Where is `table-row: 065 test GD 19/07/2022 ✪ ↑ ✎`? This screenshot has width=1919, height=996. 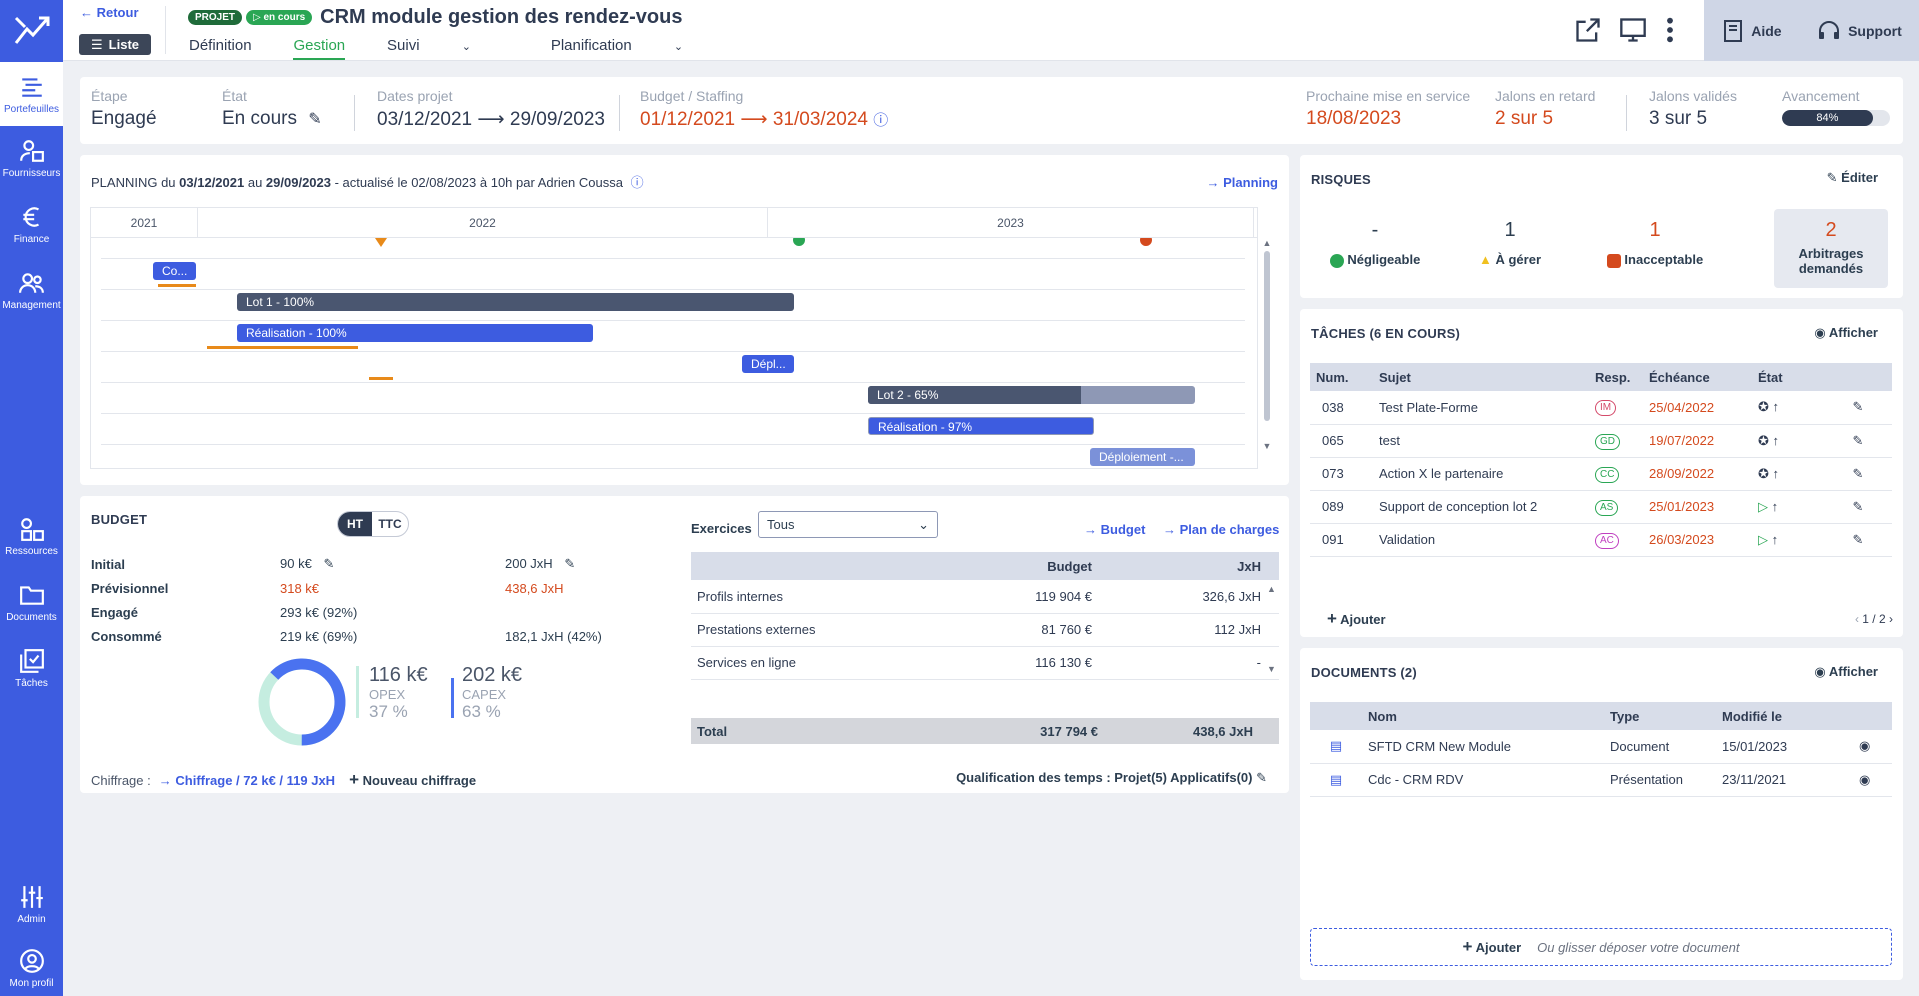 table-row: 065 test GD 19/07/2022 ✪ ↑ ✎ is located at coordinates (1601, 441).